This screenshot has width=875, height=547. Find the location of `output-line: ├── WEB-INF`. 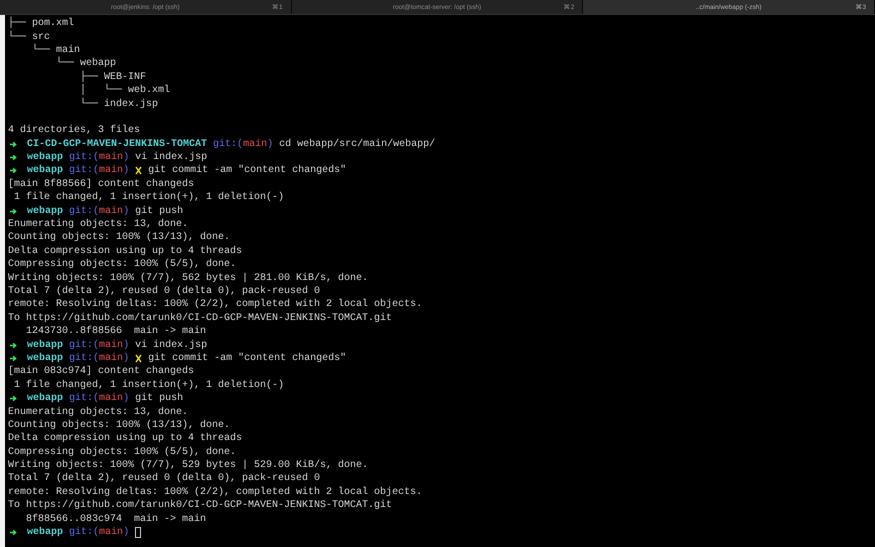

output-line: ├── WEB-INF is located at coordinates (112, 77).